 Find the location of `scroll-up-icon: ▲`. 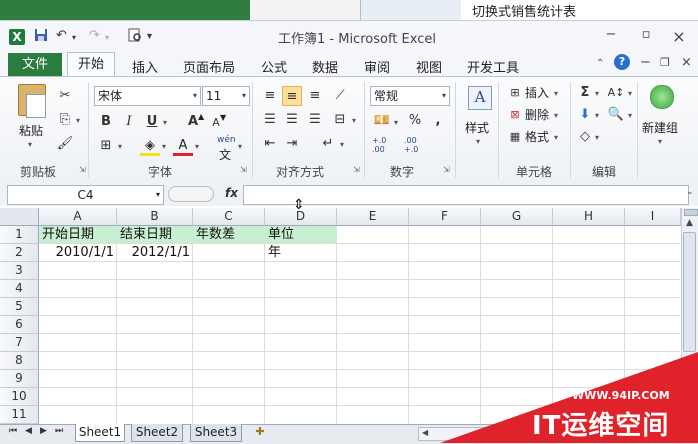

scroll-up-icon: ▲ is located at coordinates (689, 223).